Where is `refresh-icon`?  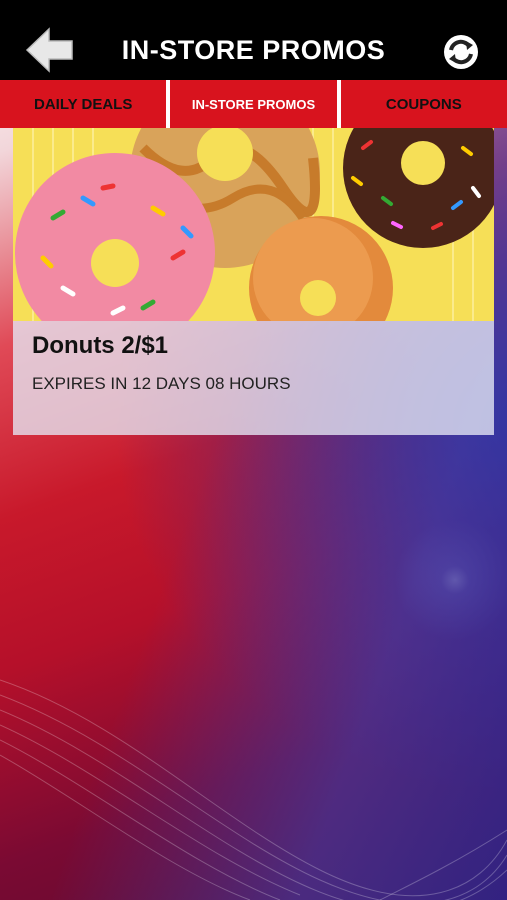
refresh-icon is located at coordinates (461, 52).